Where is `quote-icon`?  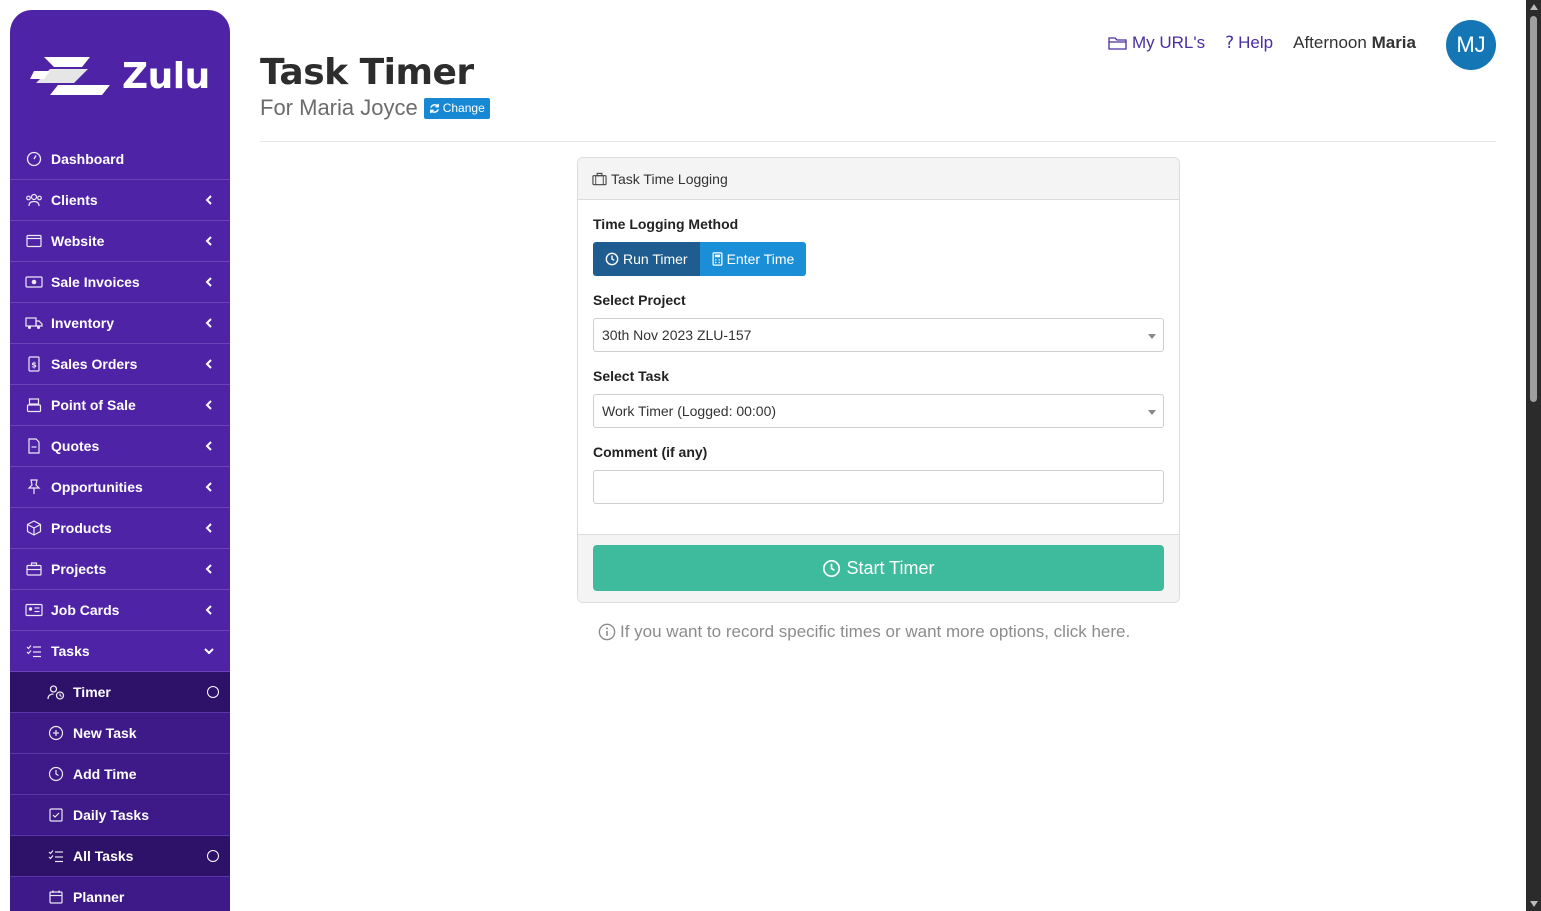
quote-icon is located at coordinates (34, 446).